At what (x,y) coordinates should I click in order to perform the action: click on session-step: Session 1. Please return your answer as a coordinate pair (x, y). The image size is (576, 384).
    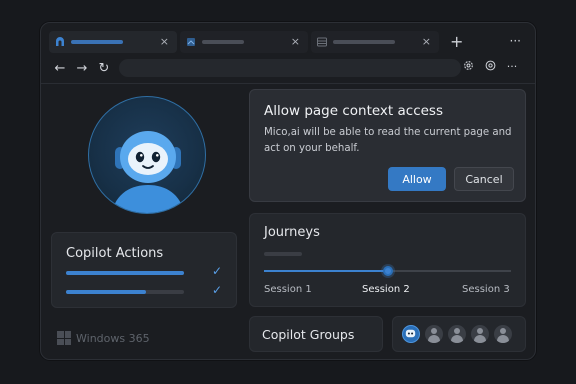
    Looking at the image, I should click on (288, 289).